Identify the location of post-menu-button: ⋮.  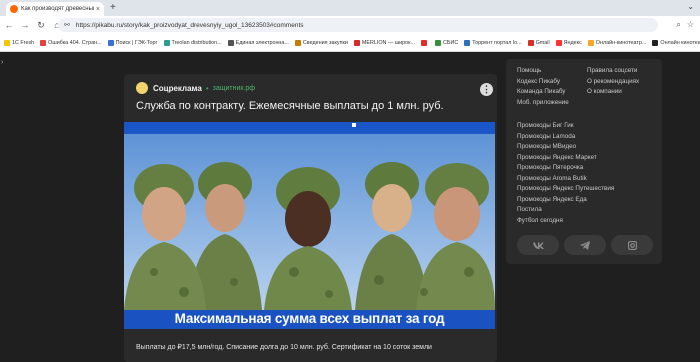
(486, 89).